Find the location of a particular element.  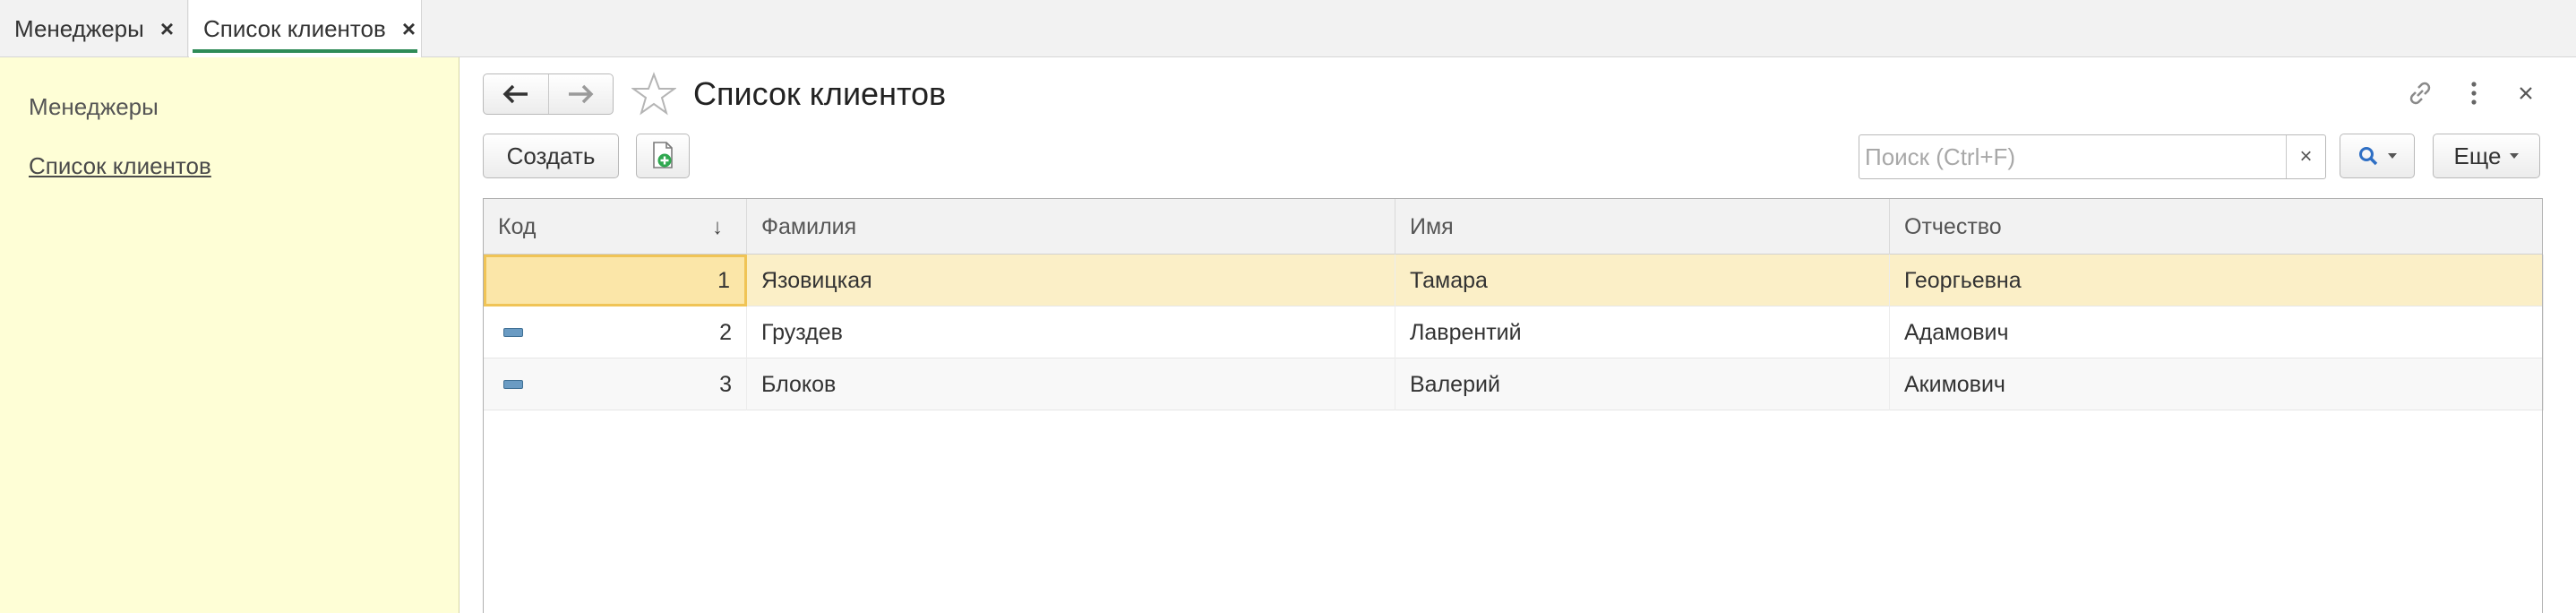

column-header-label: Код is located at coordinates (517, 226).